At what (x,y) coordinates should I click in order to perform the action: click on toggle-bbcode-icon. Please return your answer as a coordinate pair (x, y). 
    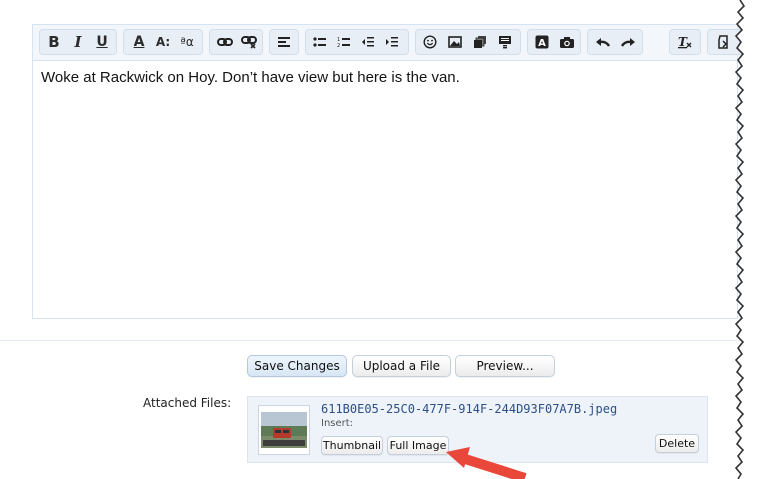
    Looking at the image, I should click on (723, 42).